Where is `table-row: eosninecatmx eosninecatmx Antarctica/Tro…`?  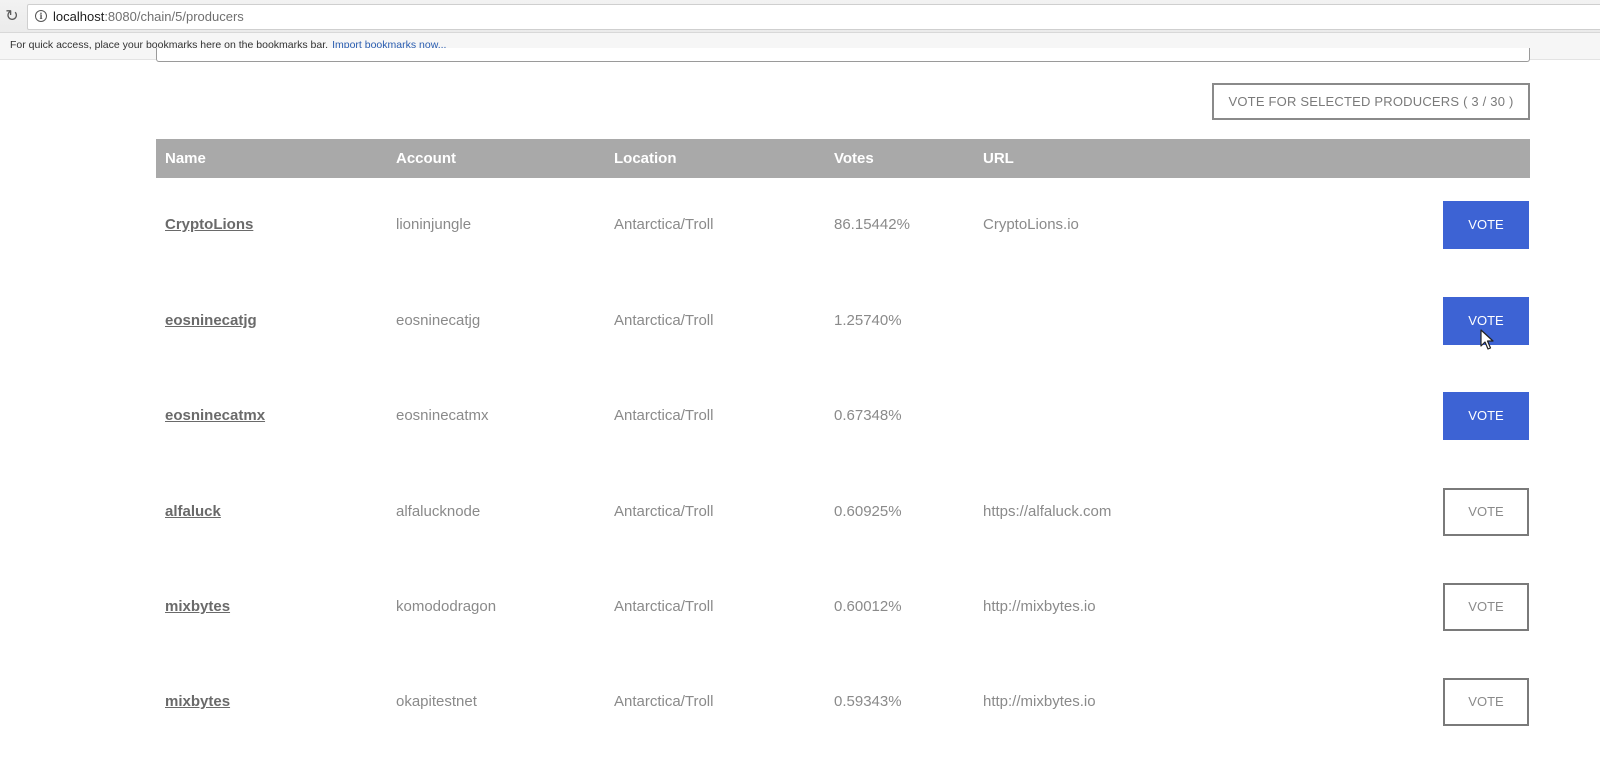
table-row: eosninecatmx eosninecatmx Antarctica/Tro… is located at coordinates (843, 439).